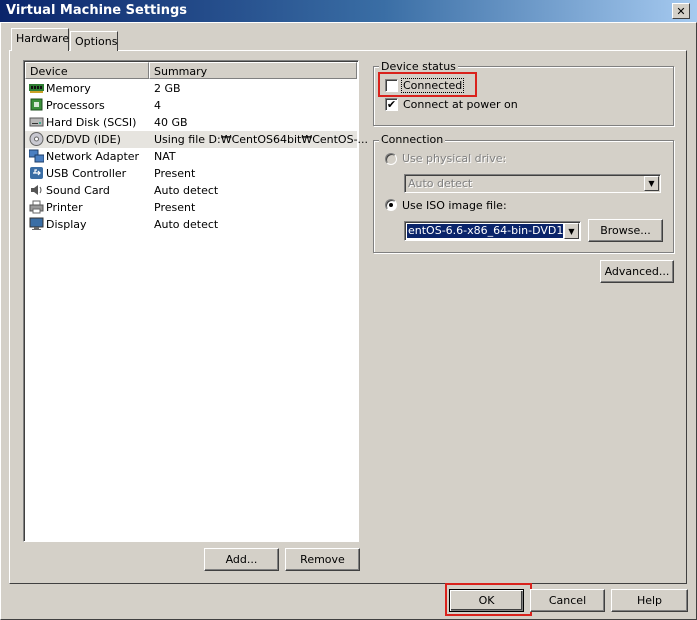  I want to click on sound-card-icon, so click(36, 190).